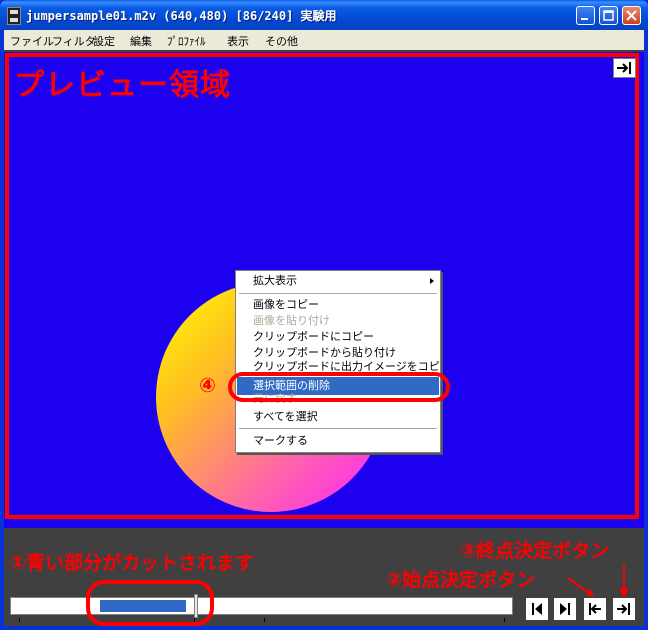 The image size is (648, 630). I want to click on menu-other: その他, so click(281, 41).